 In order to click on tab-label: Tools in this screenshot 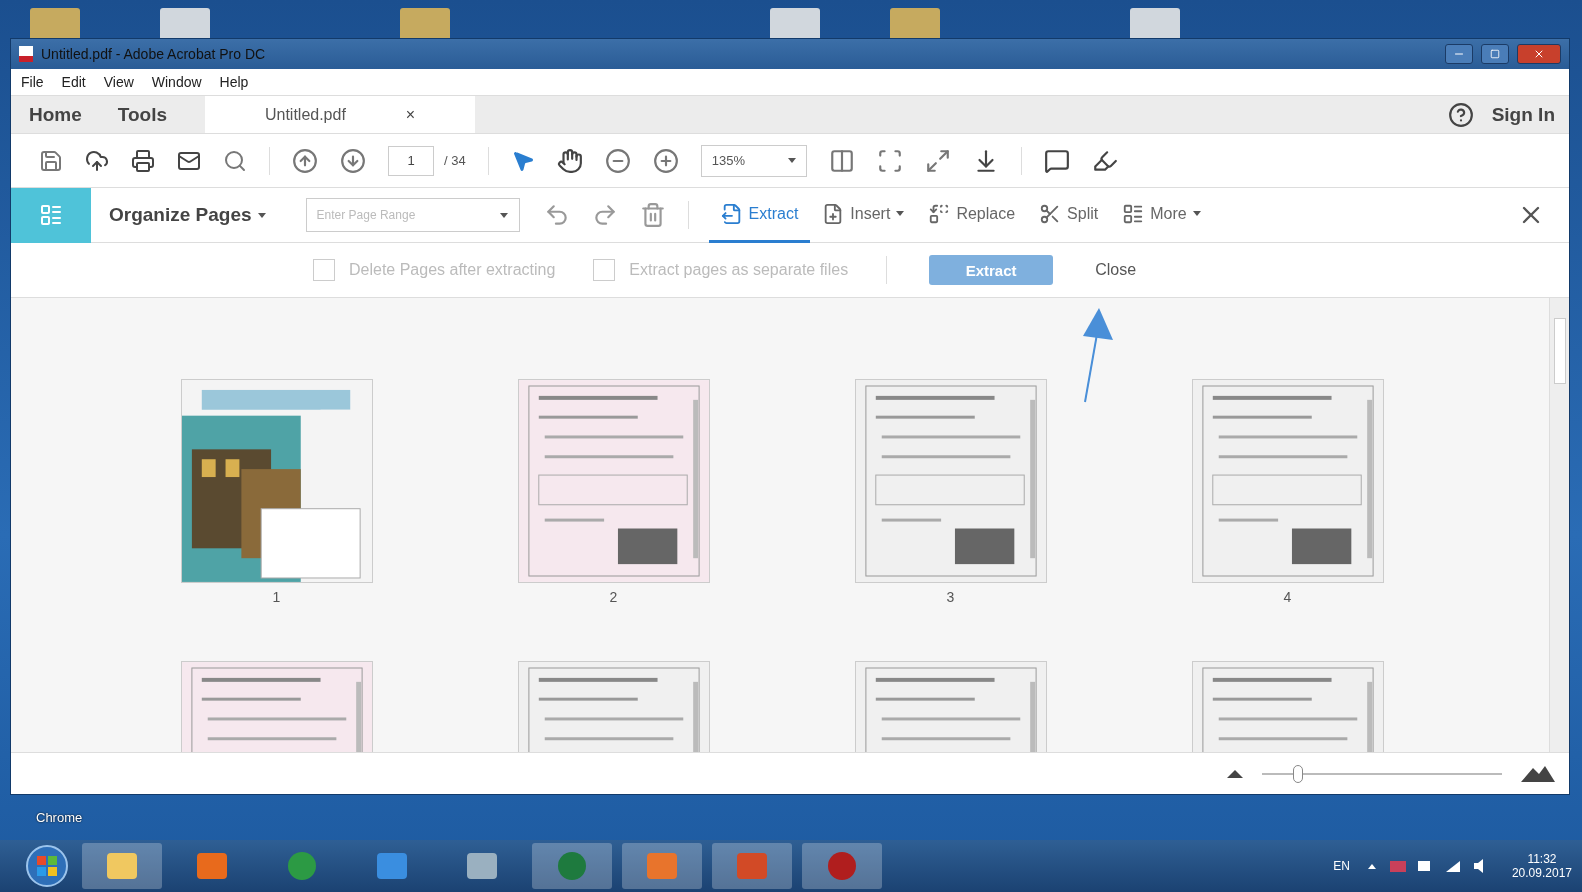, I will do `click(142, 114)`.